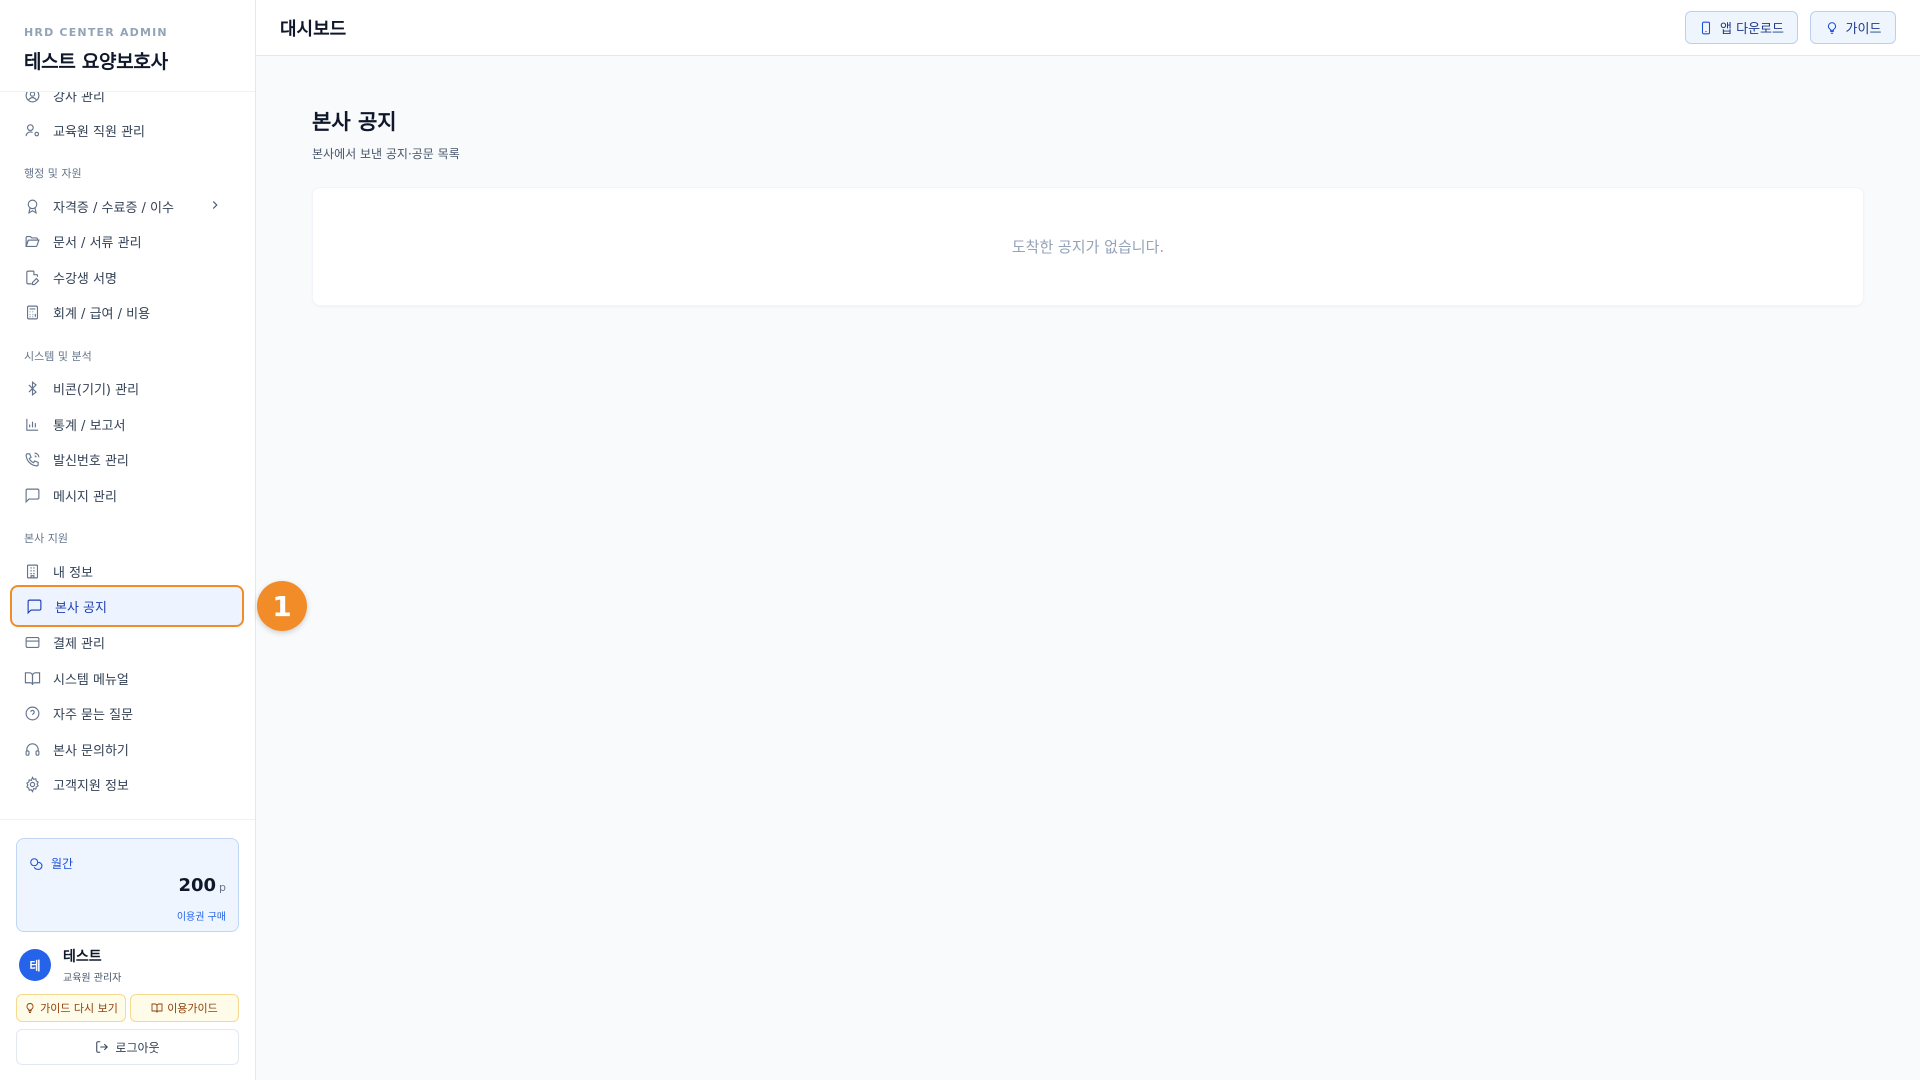 Image resolution: width=1920 pixels, height=1080 pixels. I want to click on sidebar-item-label: 수강생 서명, so click(85, 279).